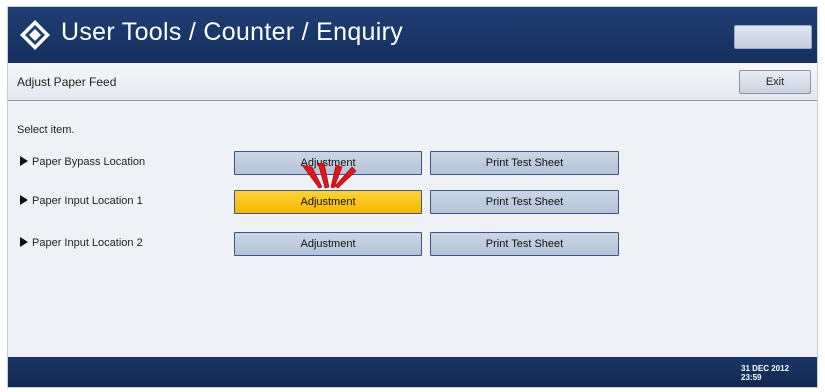  What do you see at coordinates (751, 377) in the screenshot?
I see `time-text: 23:59` at bounding box center [751, 377].